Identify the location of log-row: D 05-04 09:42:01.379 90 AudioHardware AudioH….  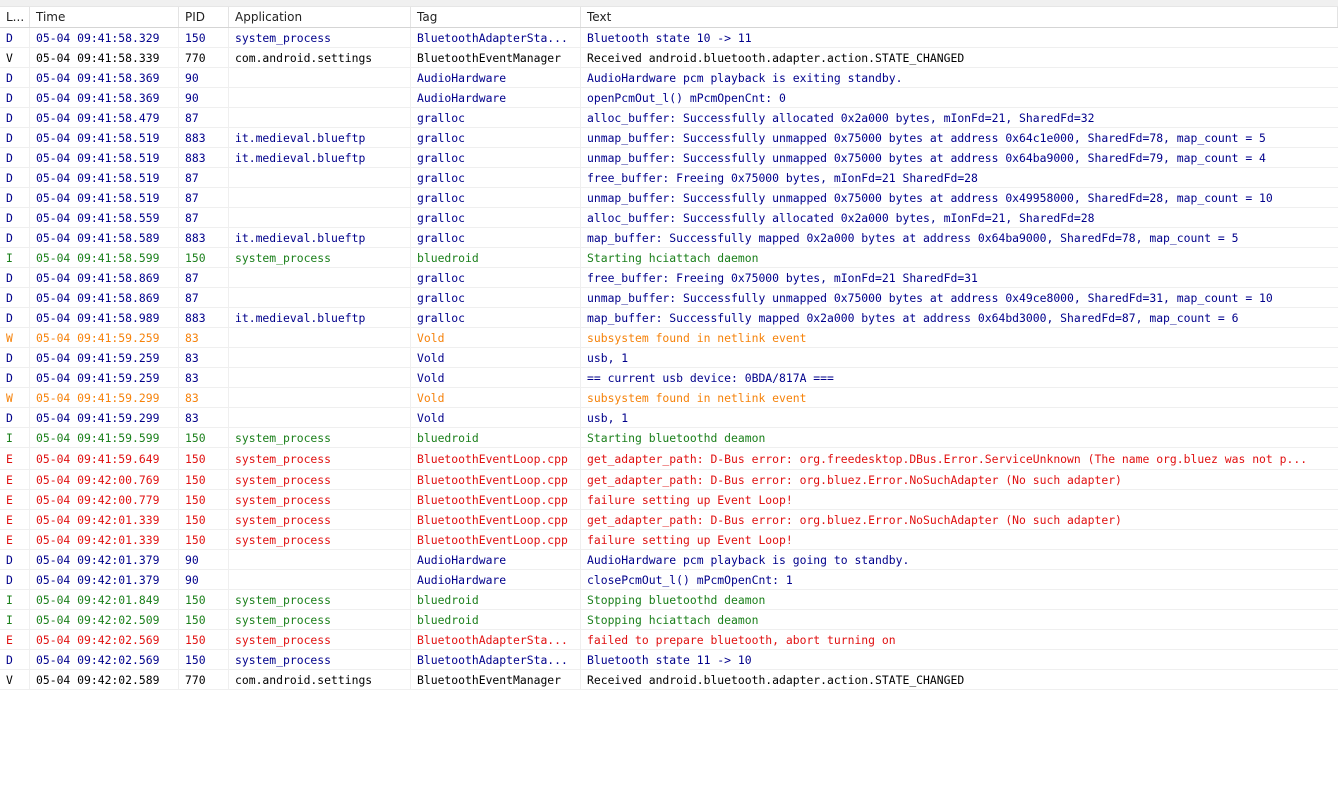
(669, 560).